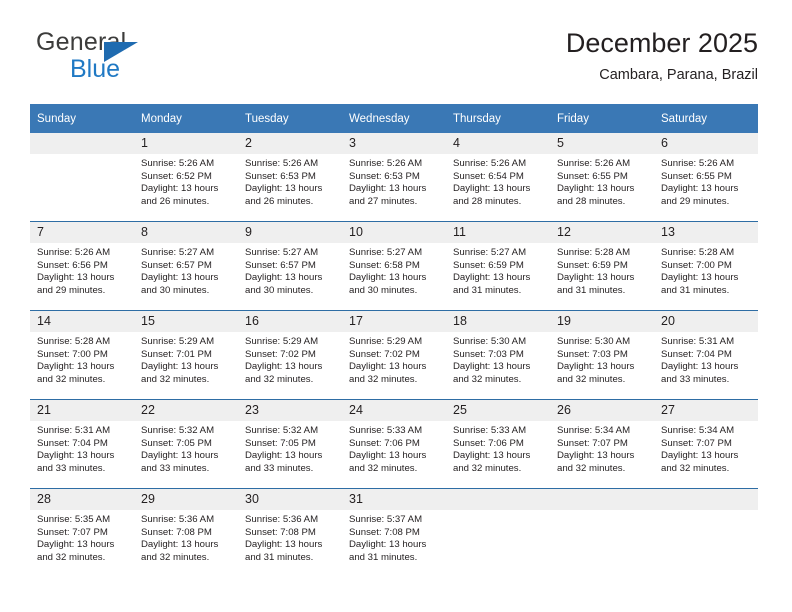 This screenshot has height=612, width=792. I want to click on day-number: 16, so click(290, 321).